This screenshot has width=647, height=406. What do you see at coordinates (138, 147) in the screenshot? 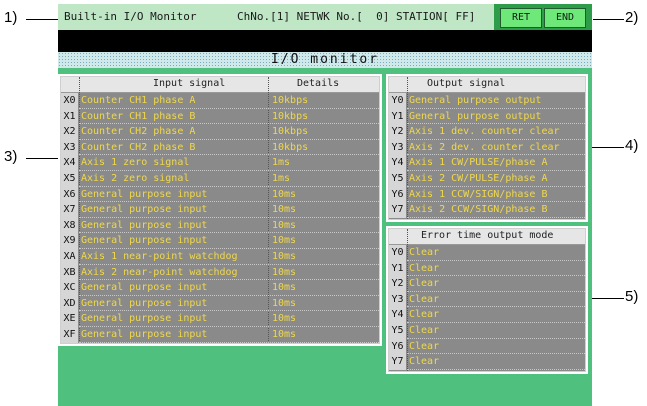
I see `input-signal-name: Counter CH2 phase B` at bounding box center [138, 147].